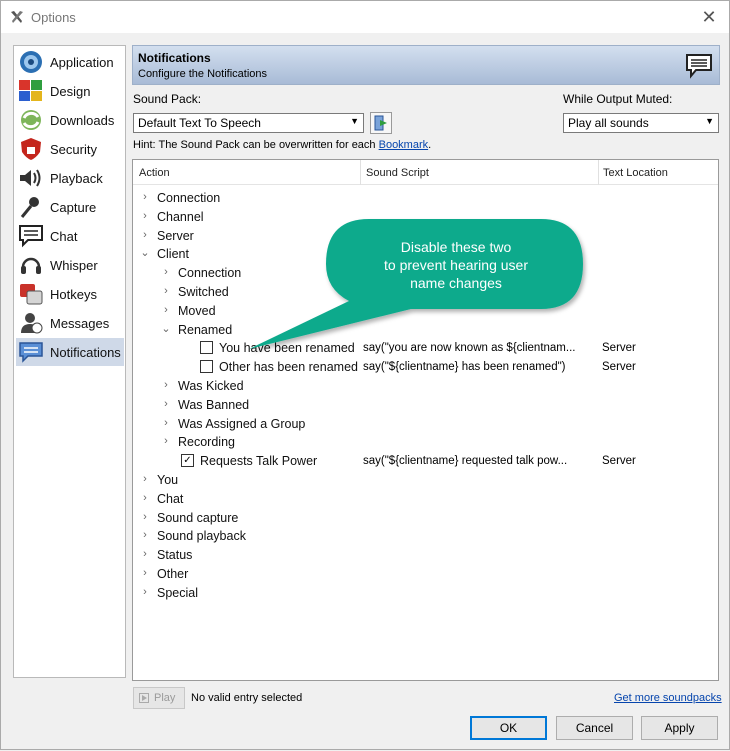  Describe the element at coordinates (425, 498) in the screenshot. I see `tree-row: › Chat` at that location.